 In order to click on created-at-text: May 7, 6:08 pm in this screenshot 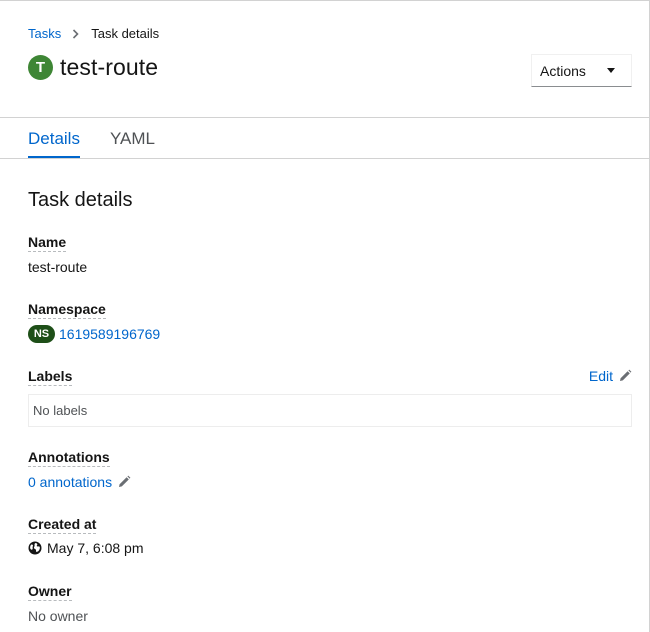, I will do `click(95, 548)`.